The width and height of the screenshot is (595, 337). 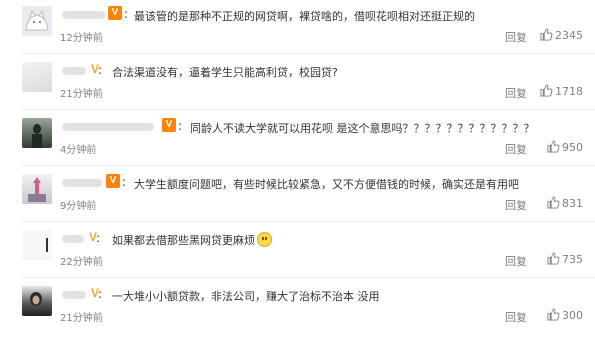 I want to click on comment-text: 大学生额度问题吧，有些时候比较紧急，又不方便借钱的时候，确实还是有用吧, so click(x=326, y=184).